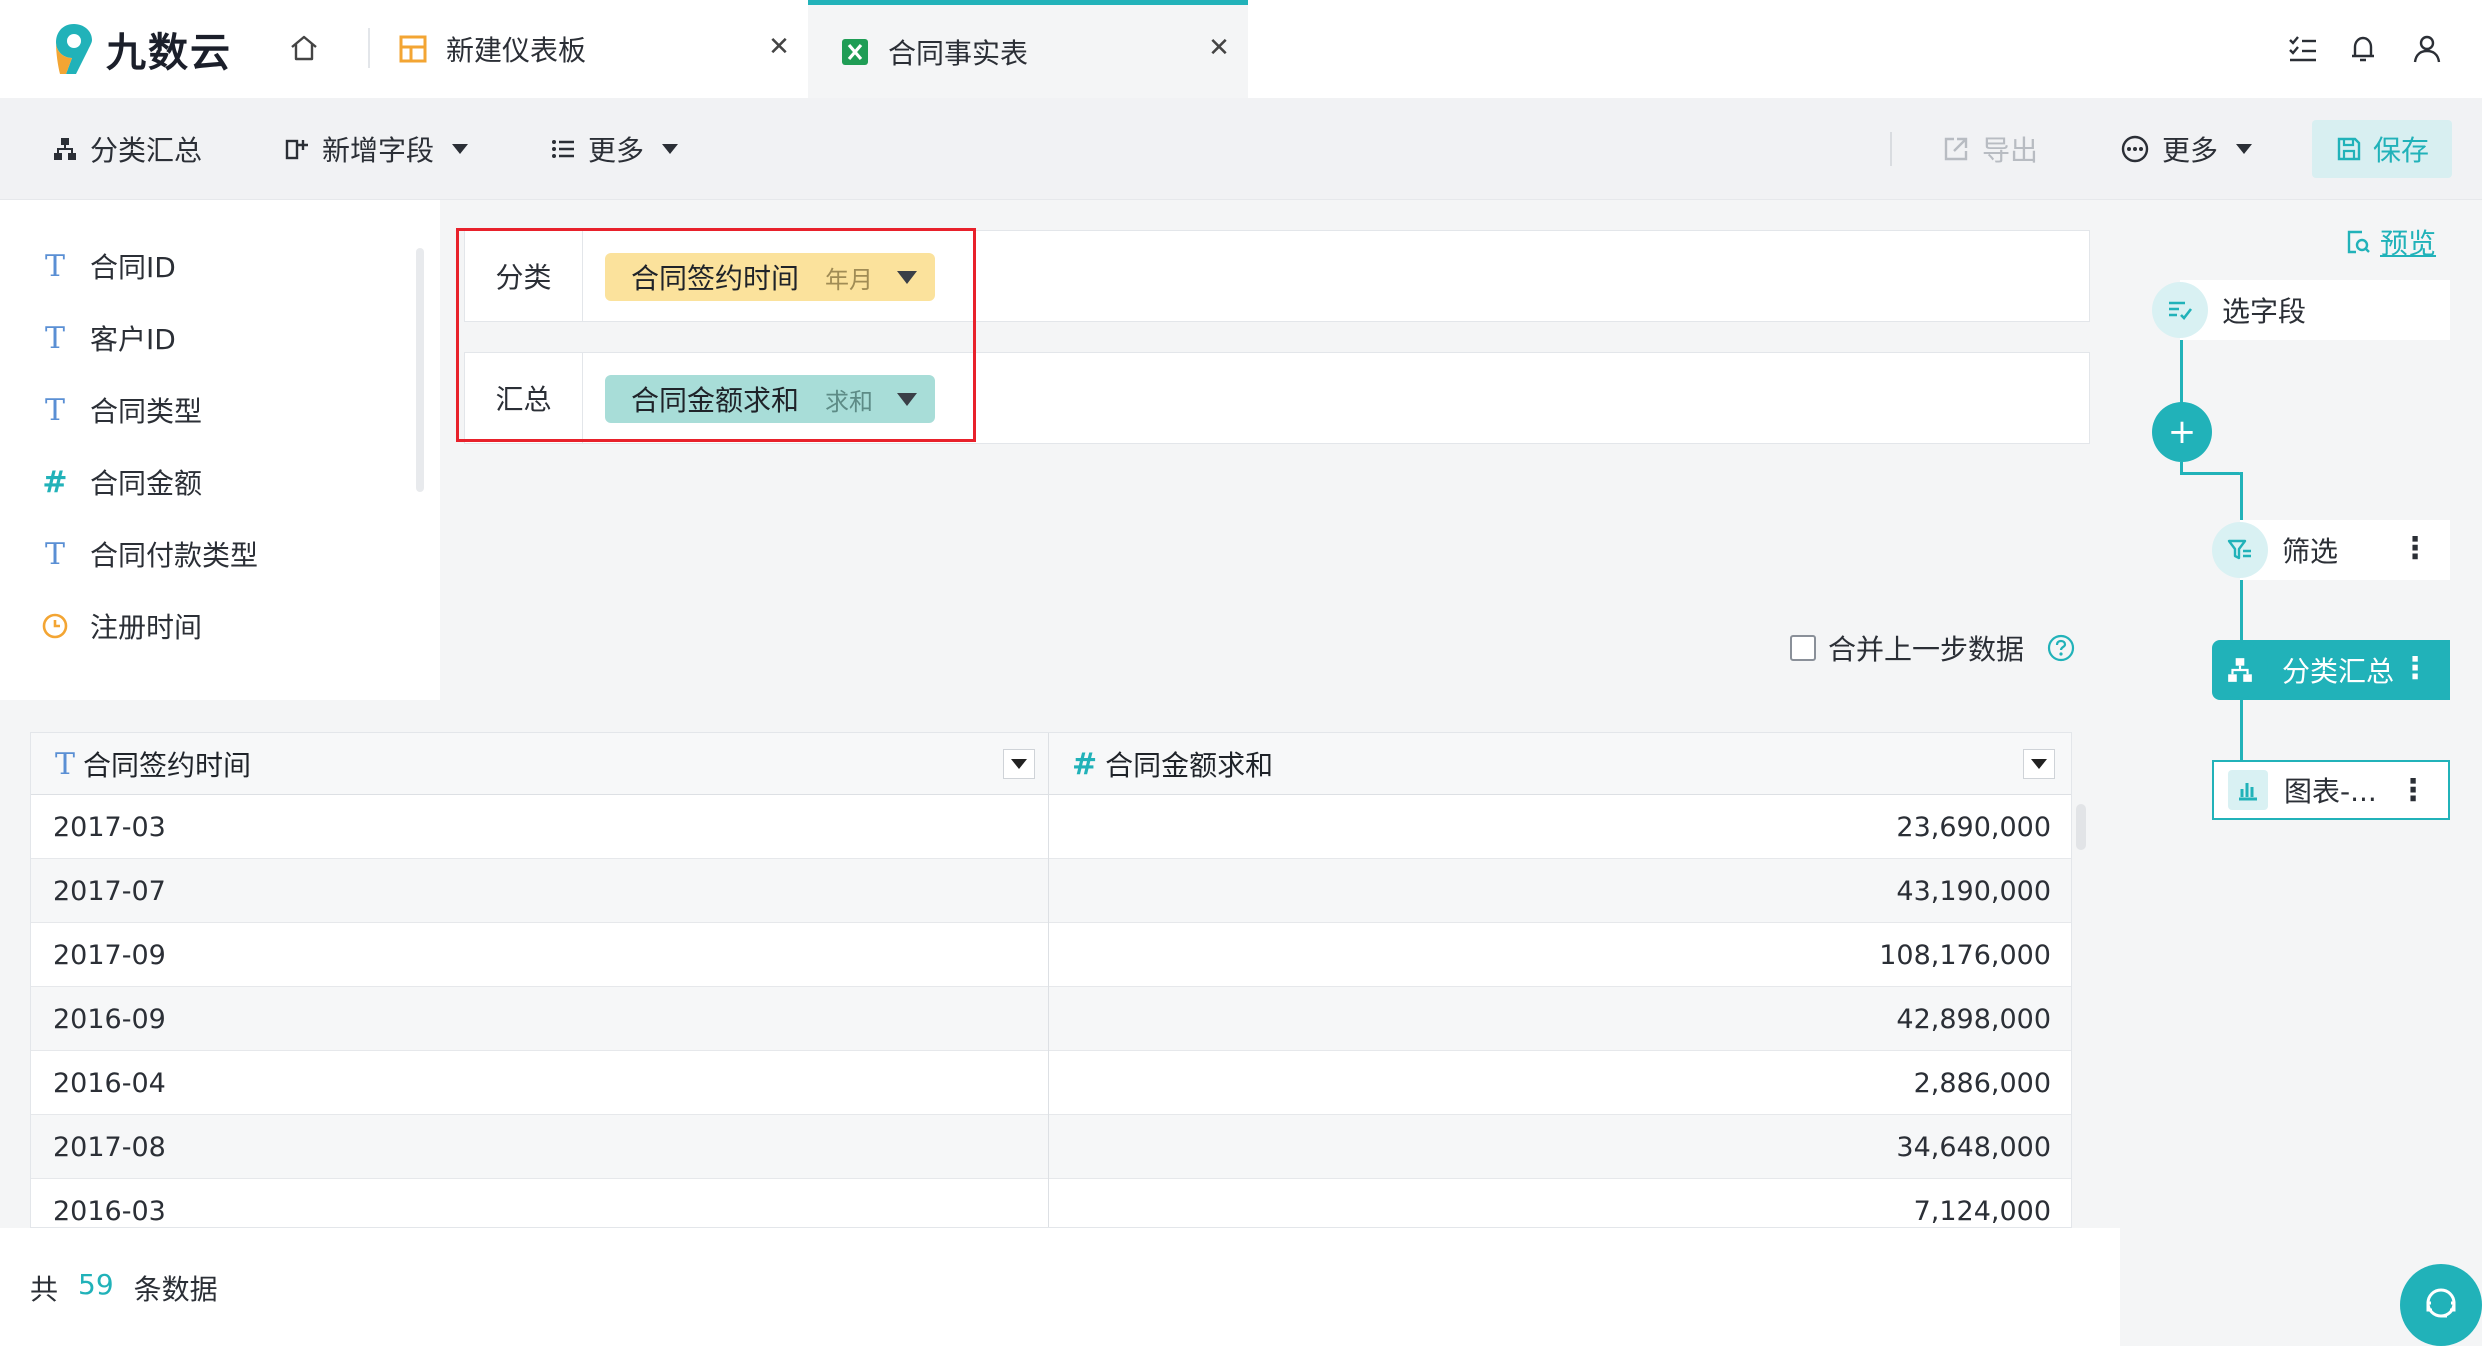 This screenshot has height=1346, width=2482. Describe the element at coordinates (2310, 551) in the screenshot. I see `flow-step-label: 筛选` at that location.